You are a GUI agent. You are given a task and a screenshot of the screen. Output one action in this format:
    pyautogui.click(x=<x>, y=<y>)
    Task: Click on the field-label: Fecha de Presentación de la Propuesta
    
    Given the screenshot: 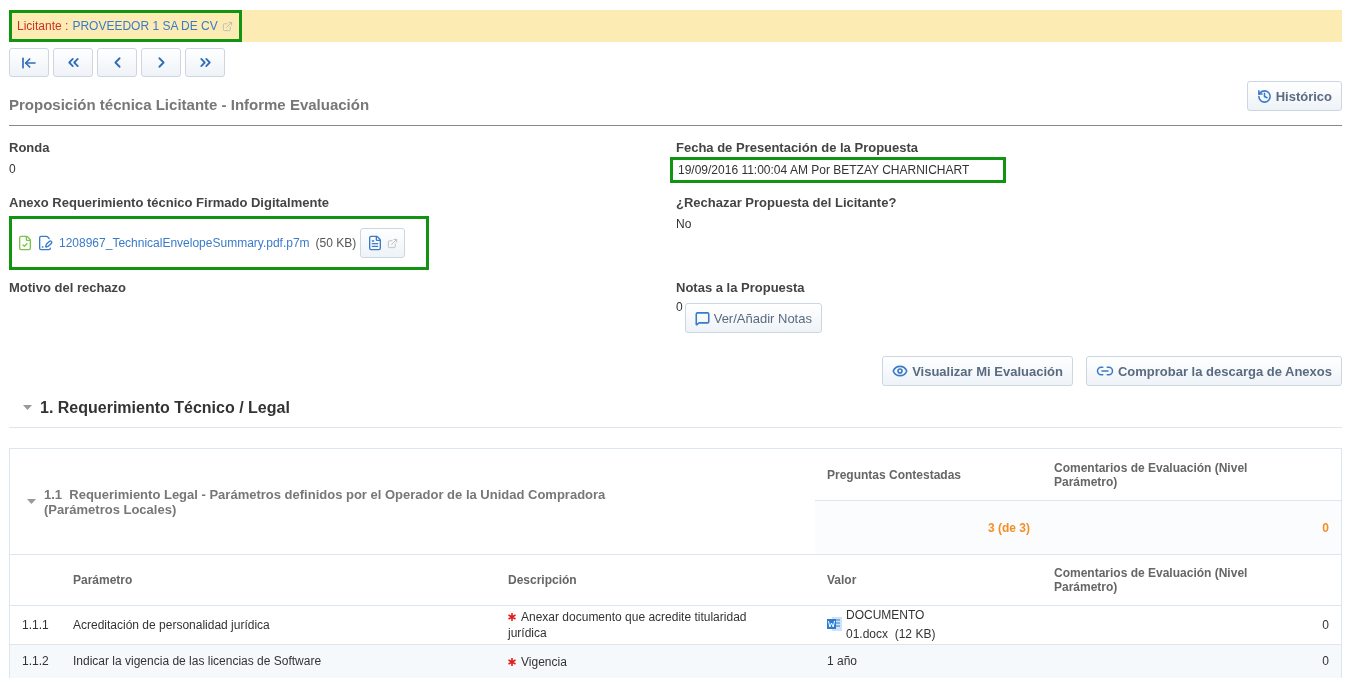 What is the action you would take?
    pyautogui.click(x=797, y=147)
    